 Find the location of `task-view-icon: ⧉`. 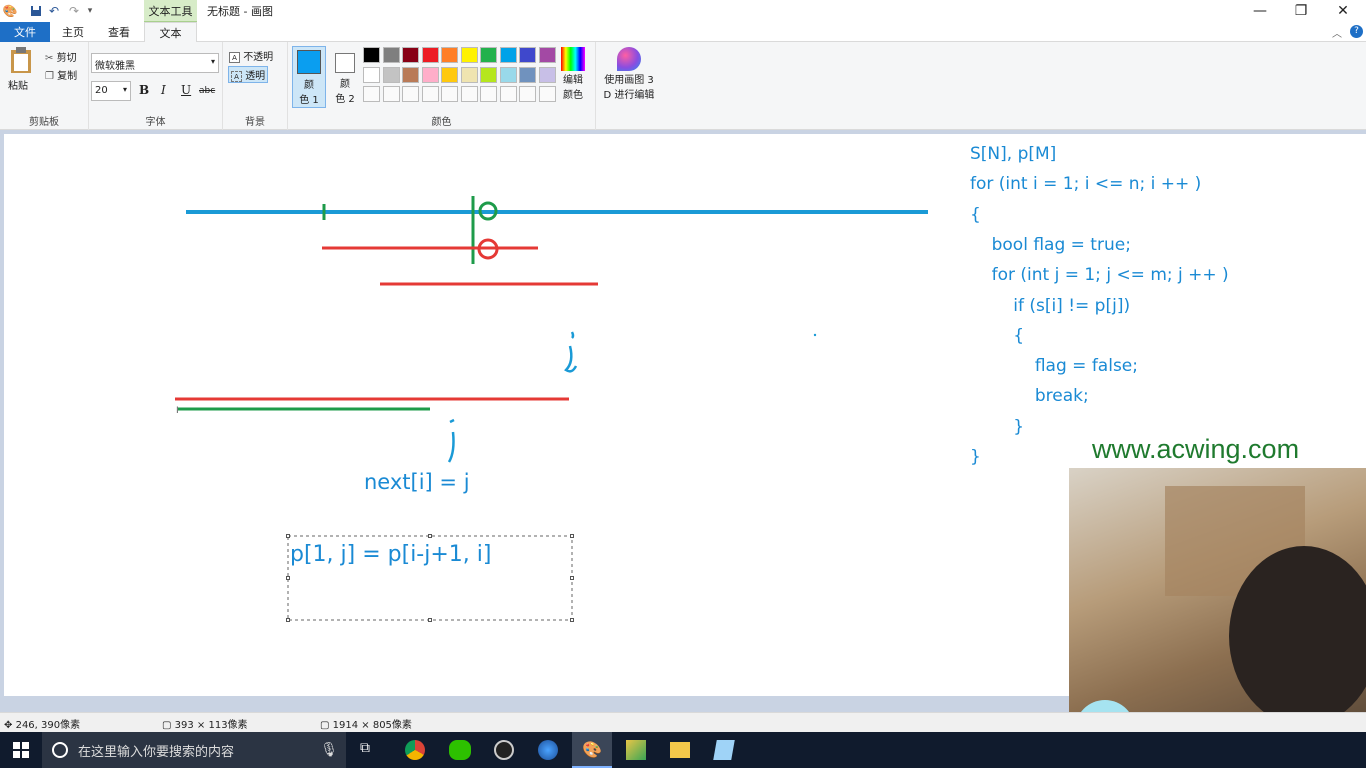

task-view-icon: ⧉ is located at coordinates (365, 748).